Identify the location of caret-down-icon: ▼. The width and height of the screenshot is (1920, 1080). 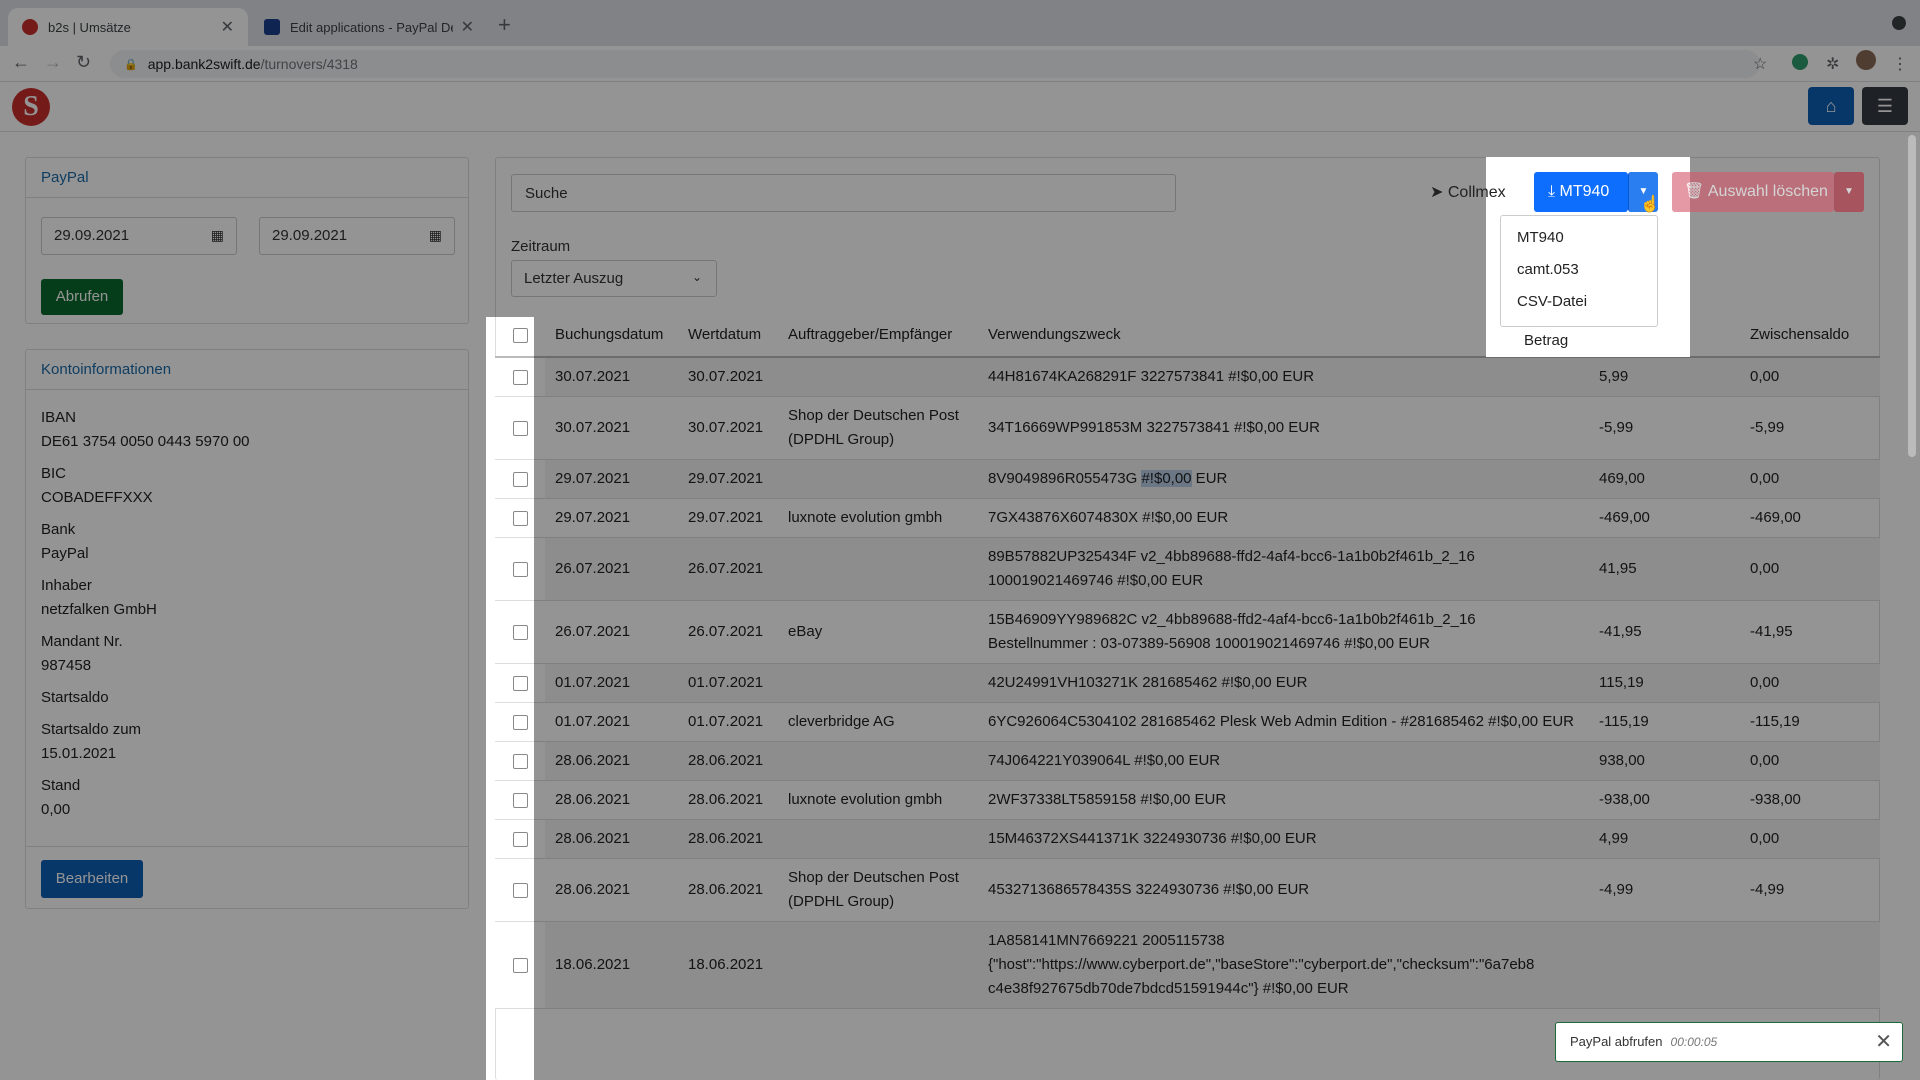
(1849, 191).